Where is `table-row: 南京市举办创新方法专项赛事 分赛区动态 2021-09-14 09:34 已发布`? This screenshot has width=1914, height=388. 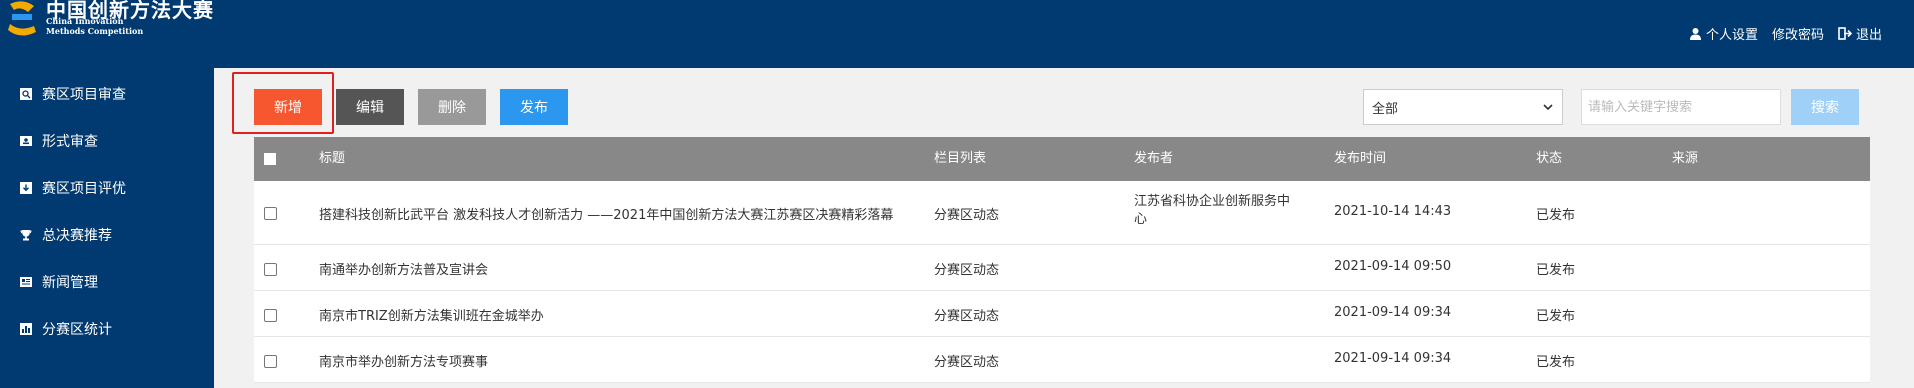
table-row: 南京市举办创新方法专项赛事 分赛区动态 2021-09-14 09:34 已发布 is located at coordinates (1062, 360).